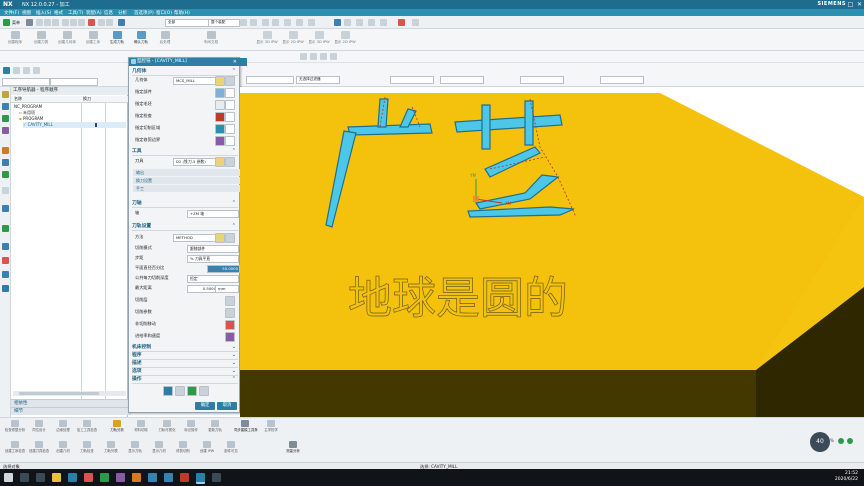 The image size is (864, 486). What do you see at coordinates (29, 22) in the screenshot?
I see `select-icon` at bounding box center [29, 22].